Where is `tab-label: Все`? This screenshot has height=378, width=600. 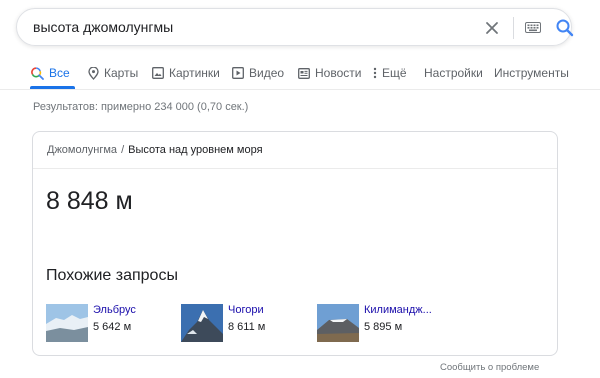 tab-label: Все is located at coordinates (59, 73).